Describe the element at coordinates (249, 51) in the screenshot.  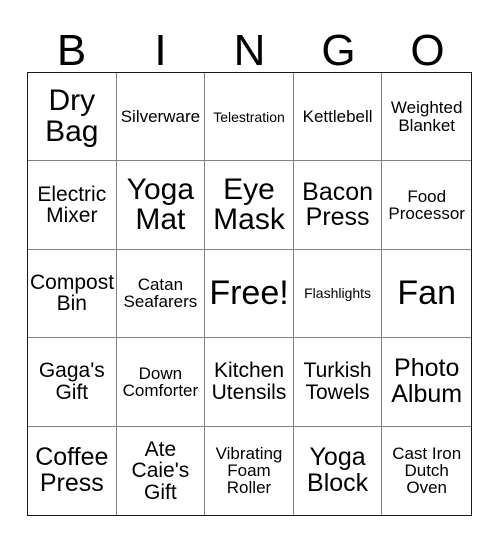
I see `bingo-header-letter-text: N` at that location.